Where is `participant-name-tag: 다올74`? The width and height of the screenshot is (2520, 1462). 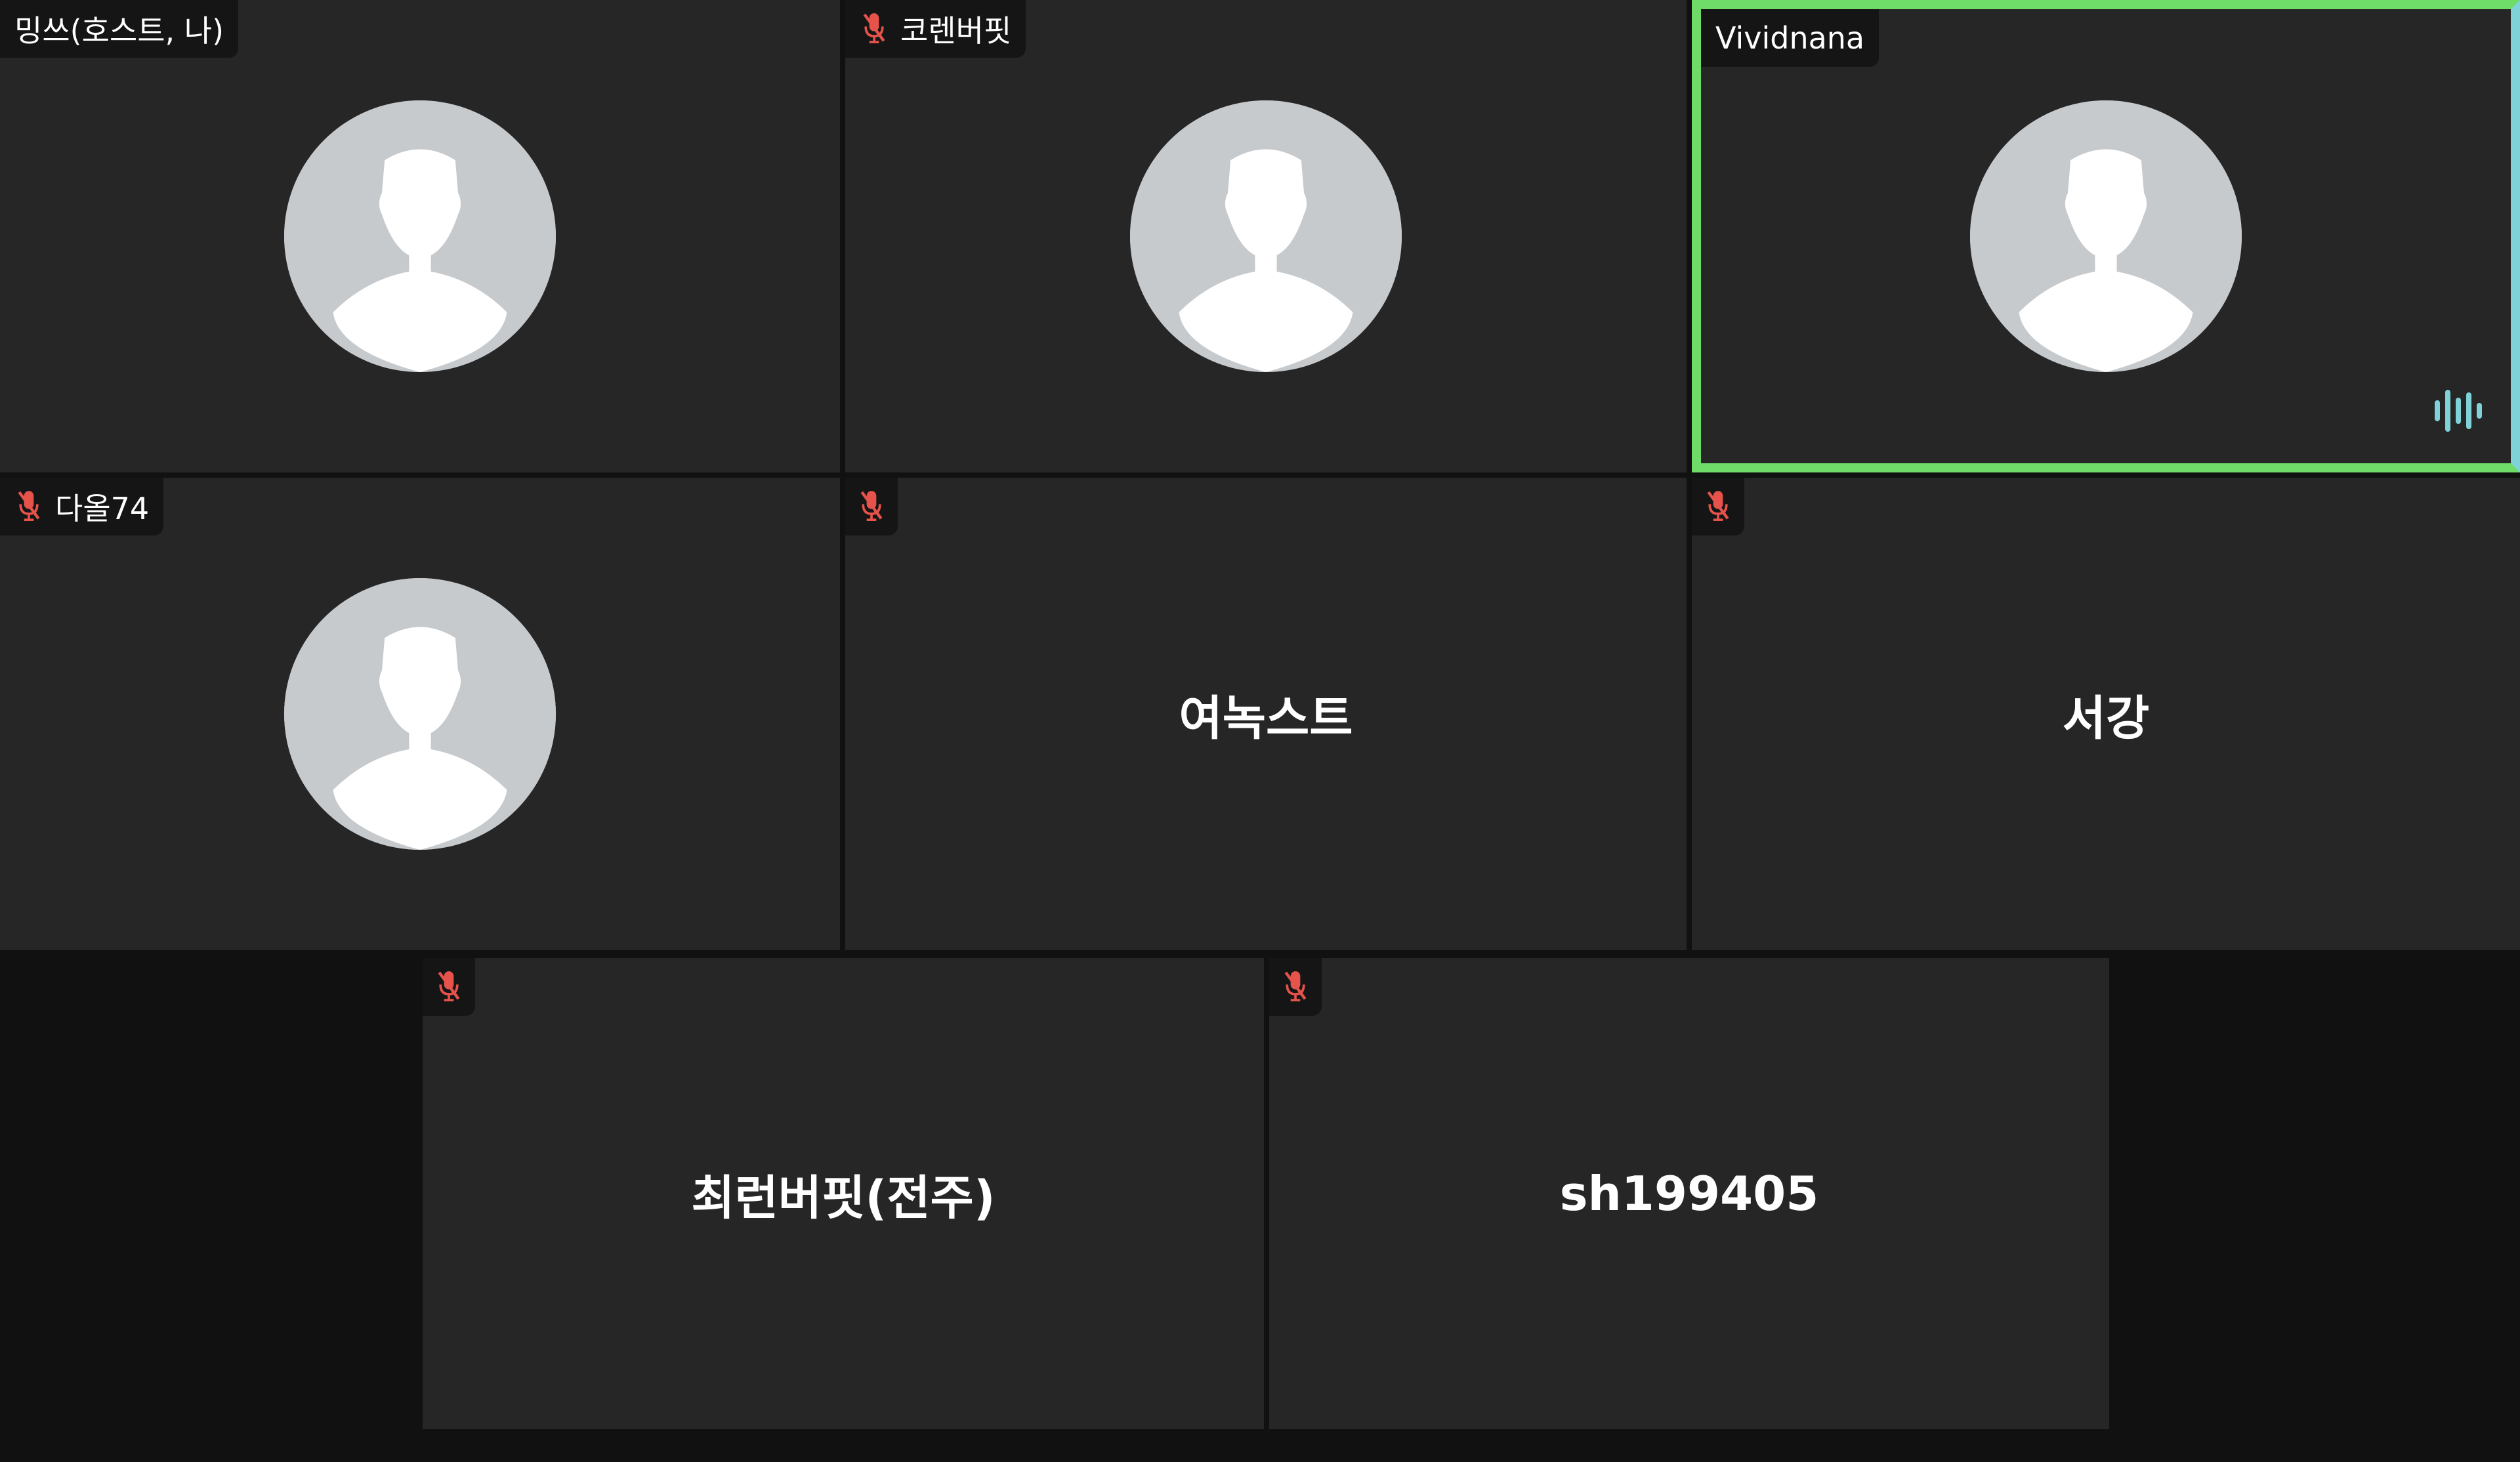 participant-name-tag: 다올74 is located at coordinates (82, 506).